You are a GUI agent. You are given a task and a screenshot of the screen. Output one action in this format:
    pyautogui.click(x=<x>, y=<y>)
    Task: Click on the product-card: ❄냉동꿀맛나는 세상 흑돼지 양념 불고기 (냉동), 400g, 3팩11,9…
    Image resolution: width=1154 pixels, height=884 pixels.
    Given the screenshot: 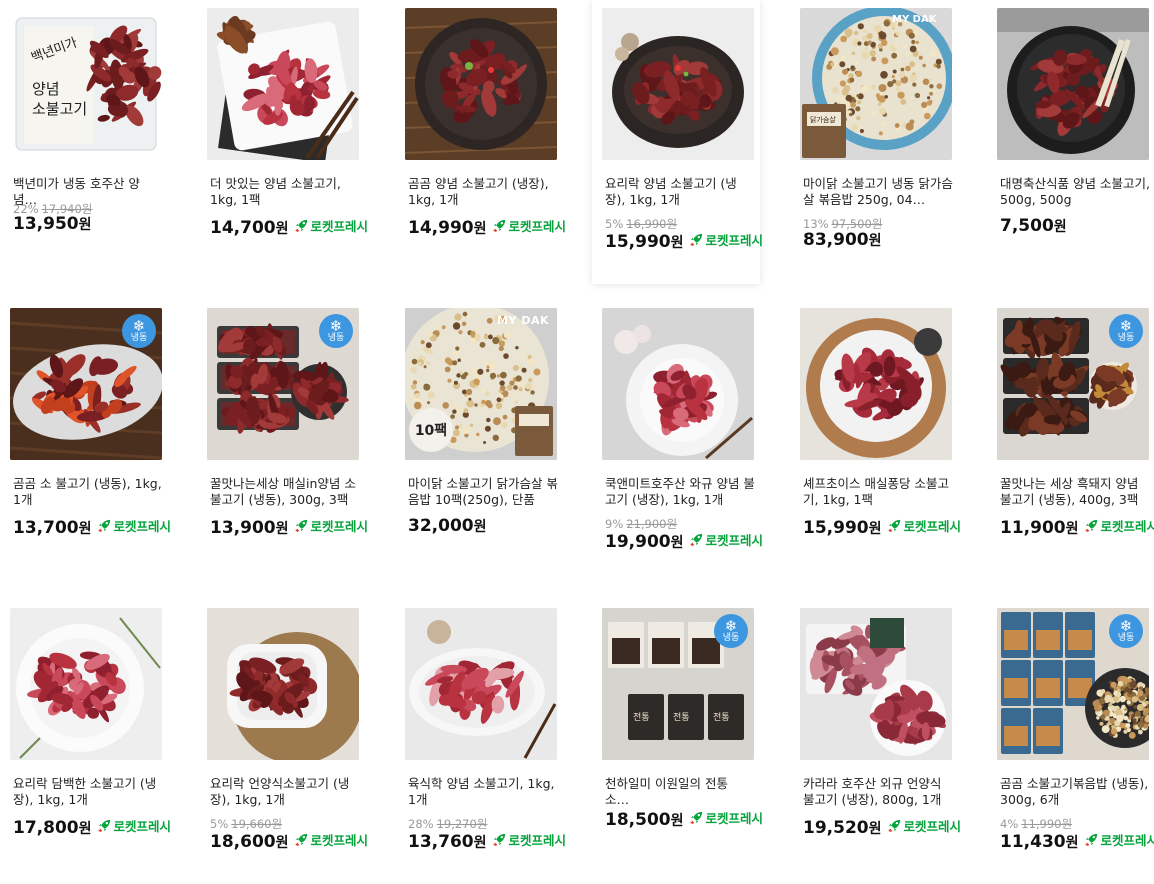 What is the action you would take?
    pyautogui.click(x=1070, y=442)
    